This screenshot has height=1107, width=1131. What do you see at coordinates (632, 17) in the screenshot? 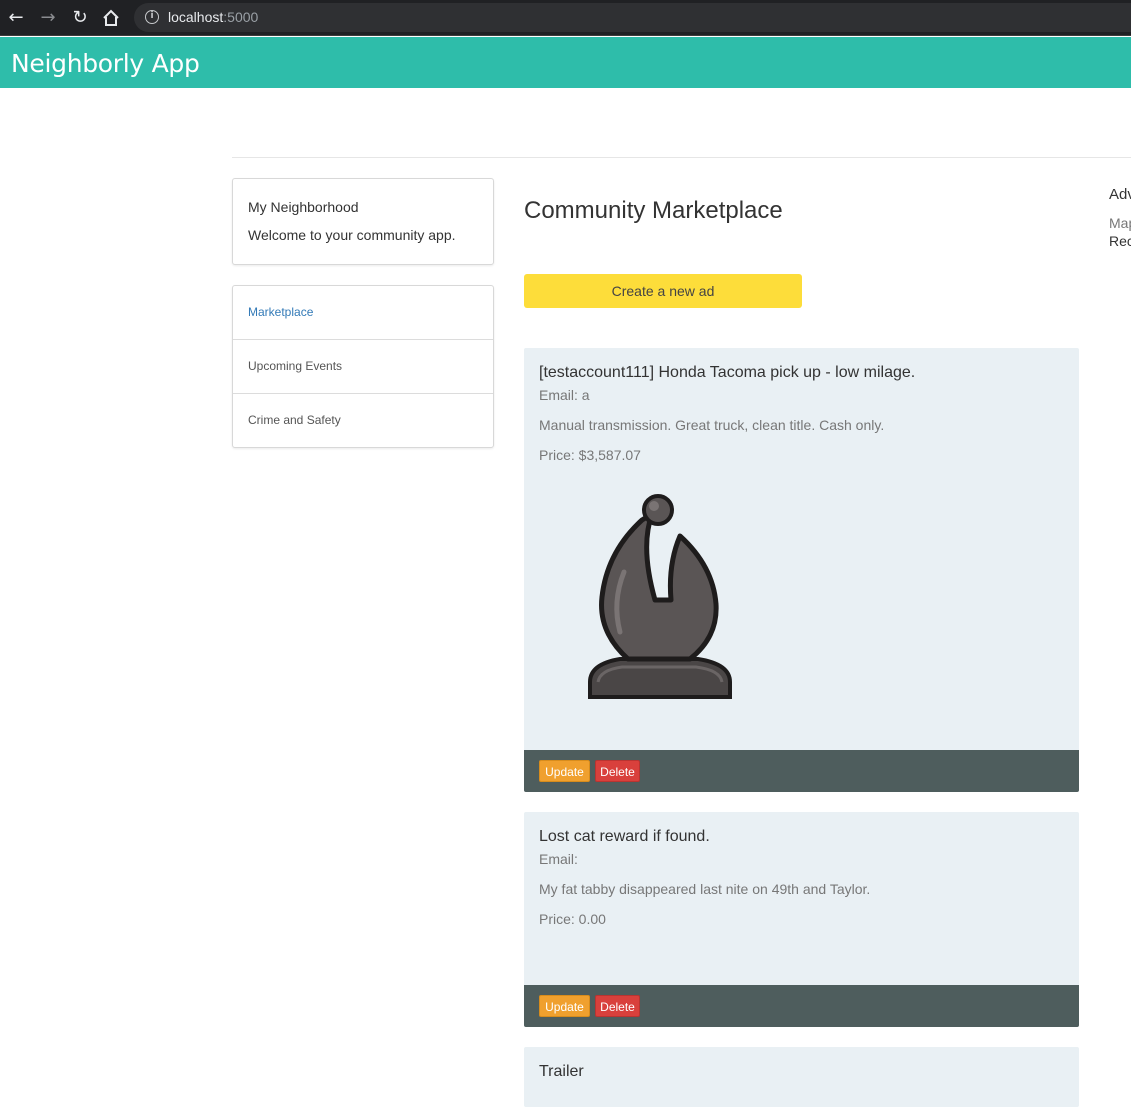
I see `address-bar: i localhost:5000` at bounding box center [632, 17].